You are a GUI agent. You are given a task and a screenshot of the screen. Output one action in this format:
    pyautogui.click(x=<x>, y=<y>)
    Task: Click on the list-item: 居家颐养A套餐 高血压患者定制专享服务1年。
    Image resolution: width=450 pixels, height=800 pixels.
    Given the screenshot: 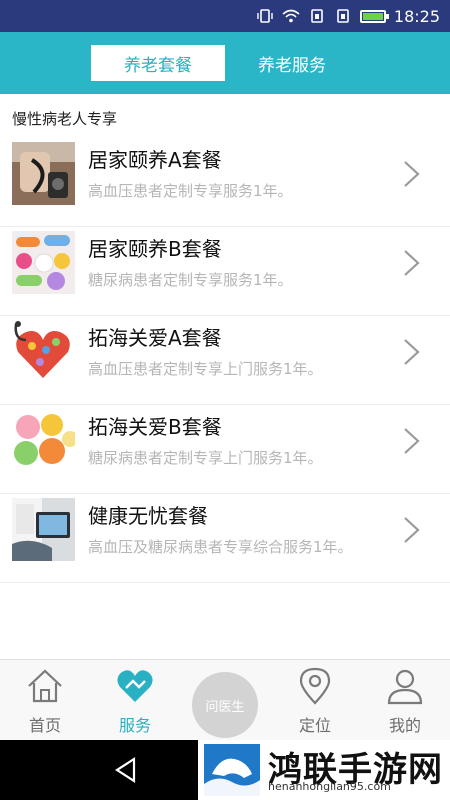 What is the action you would take?
    pyautogui.click(x=225, y=182)
    